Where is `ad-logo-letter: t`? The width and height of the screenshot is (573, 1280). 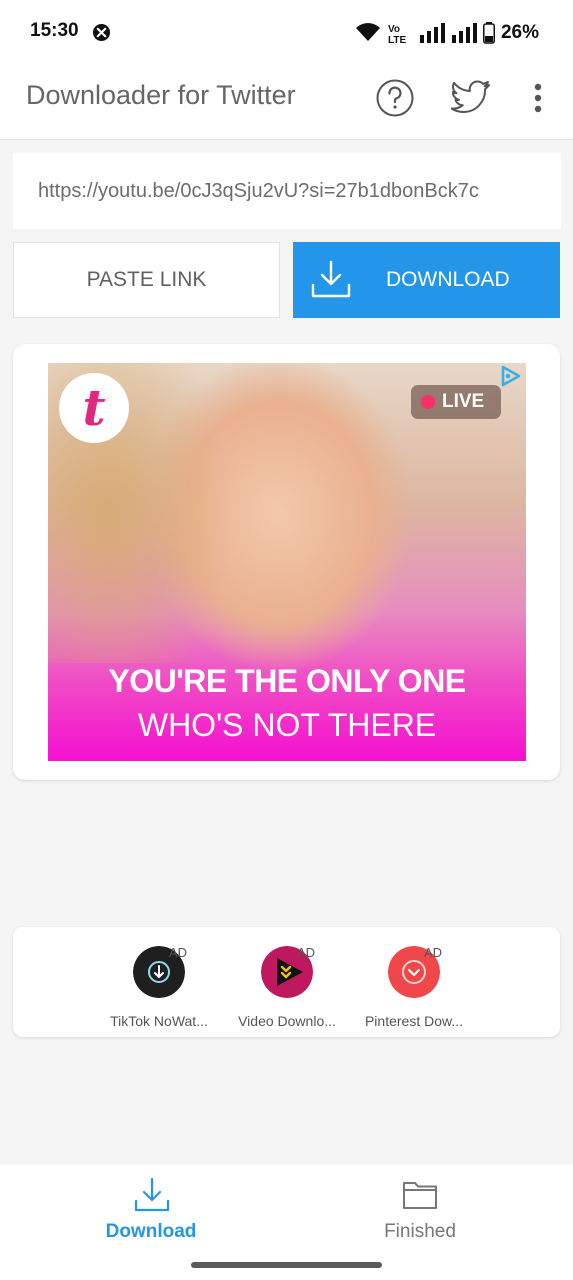
ad-logo-letter: t is located at coordinates (94, 407).